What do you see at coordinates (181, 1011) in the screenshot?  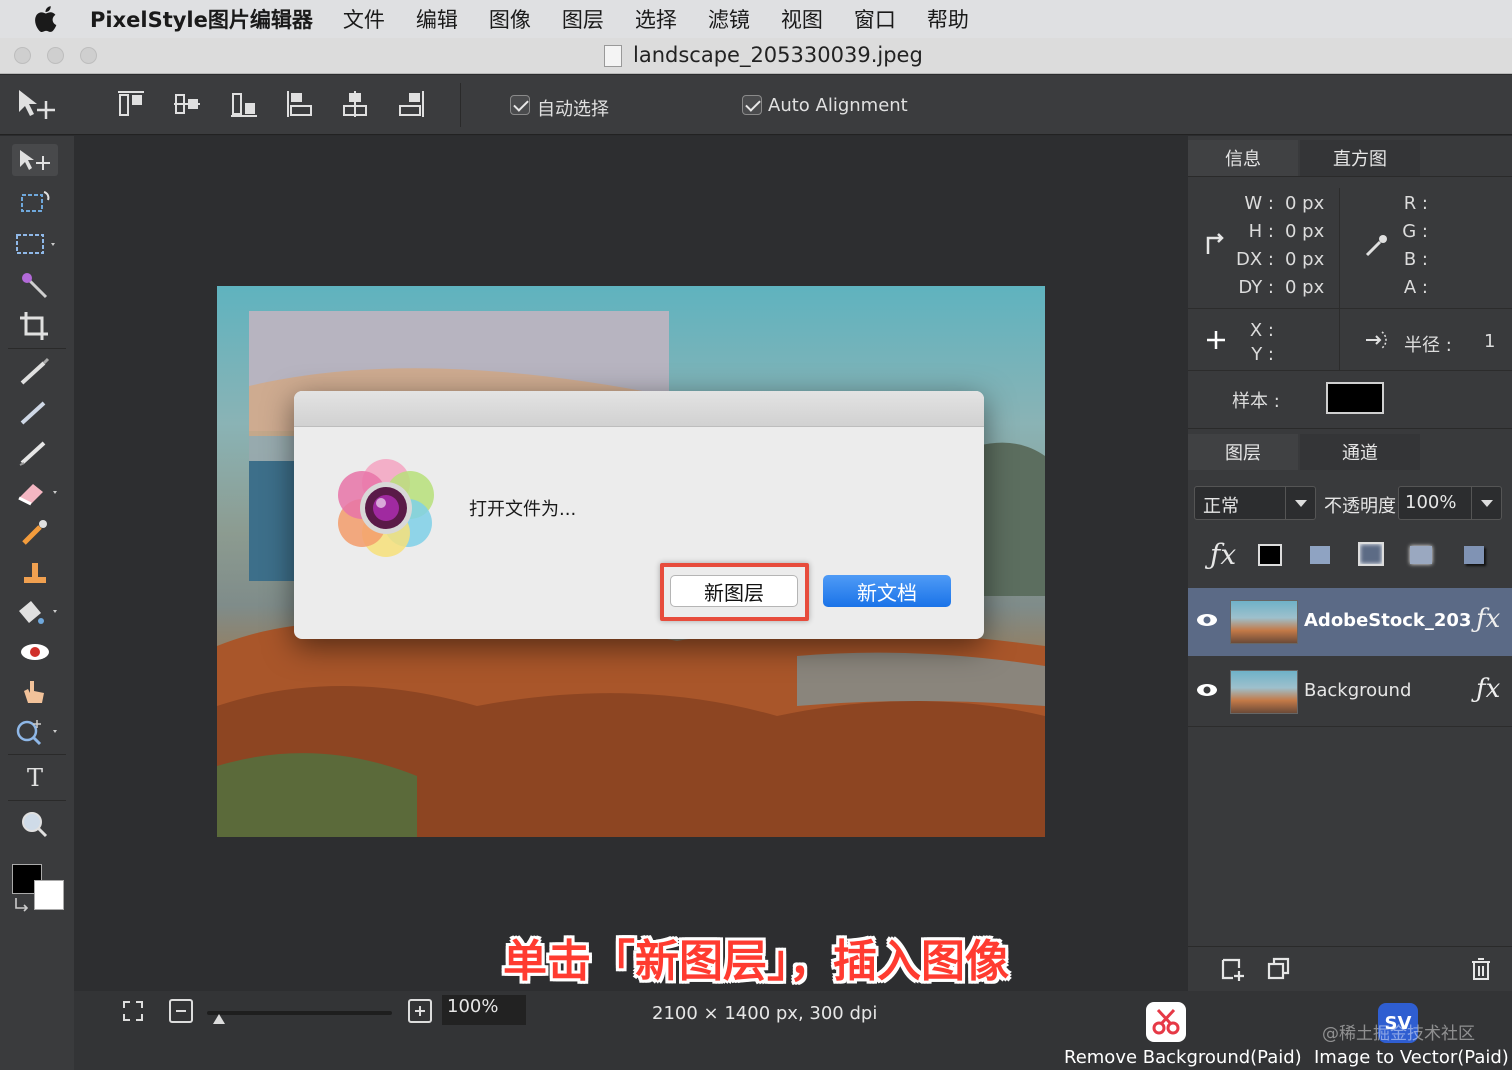 I see `zoom-out-button` at bounding box center [181, 1011].